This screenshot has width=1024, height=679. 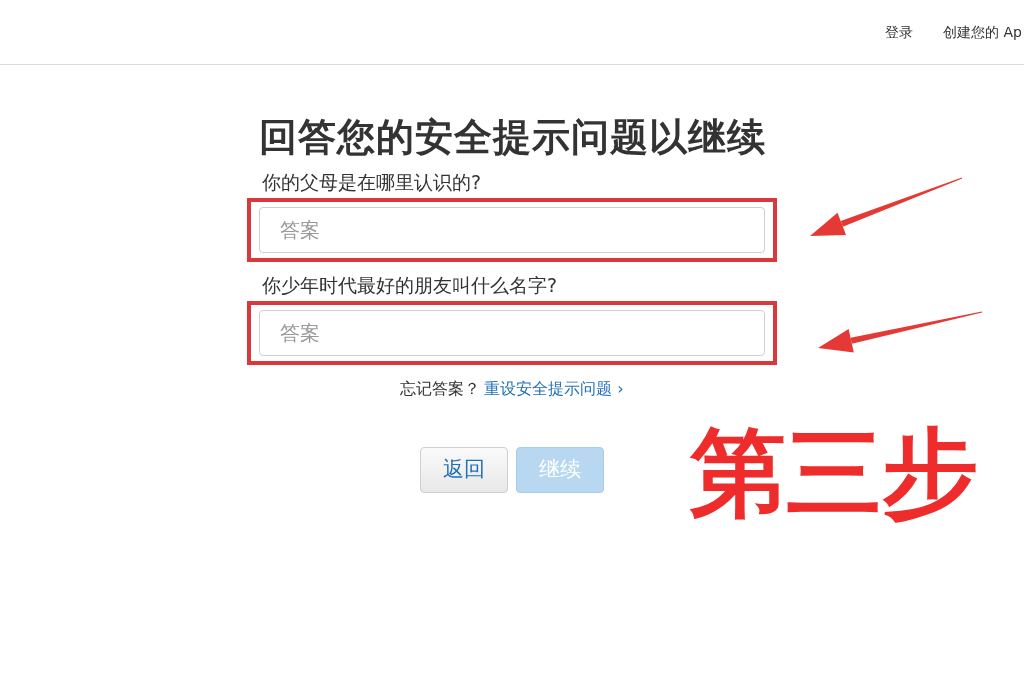 I want to click on forgot-answer-text: 忘记答案？ 重设安全提示问题 ›, so click(x=512, y=389).